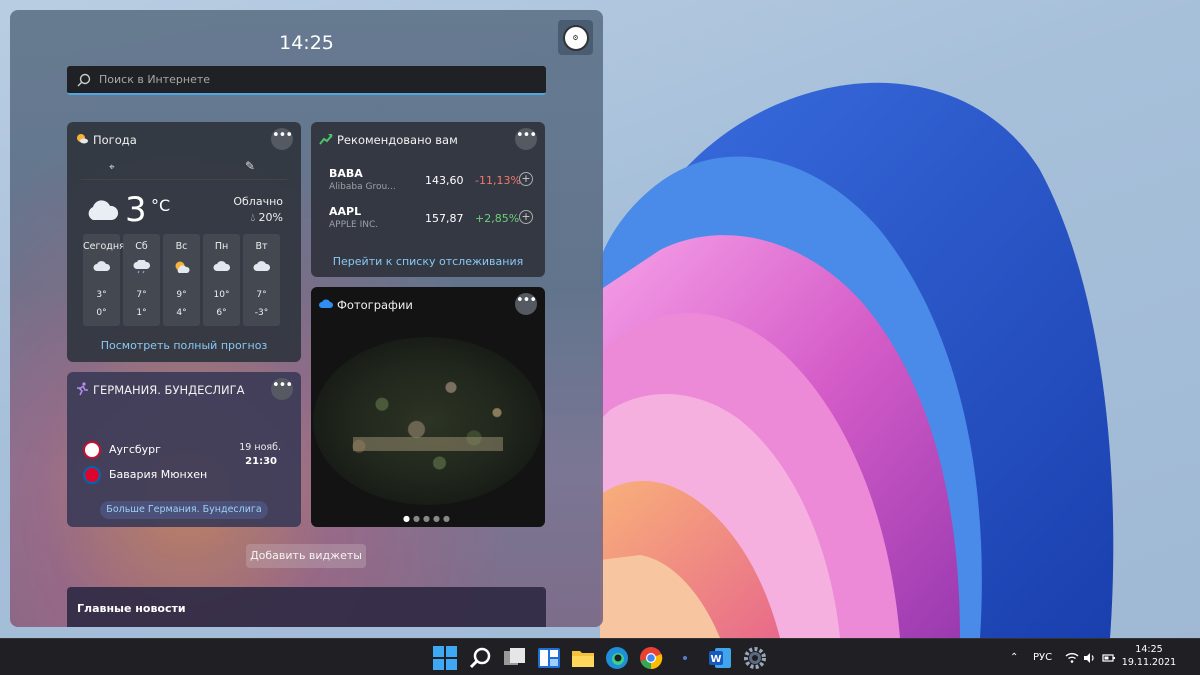  Describe the element at coordinates (428, 421) in the screenshot. I see `photo-image` at that location.